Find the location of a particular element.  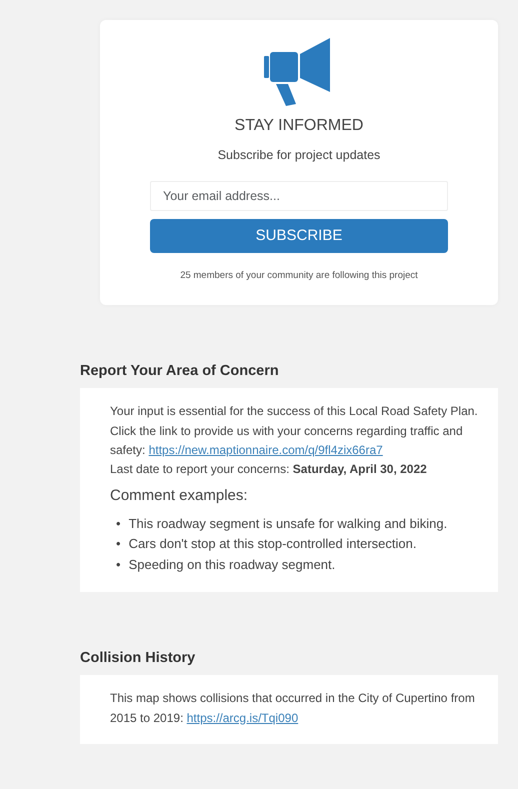

section-heading: Collision History is located at coordinates (138, 658).